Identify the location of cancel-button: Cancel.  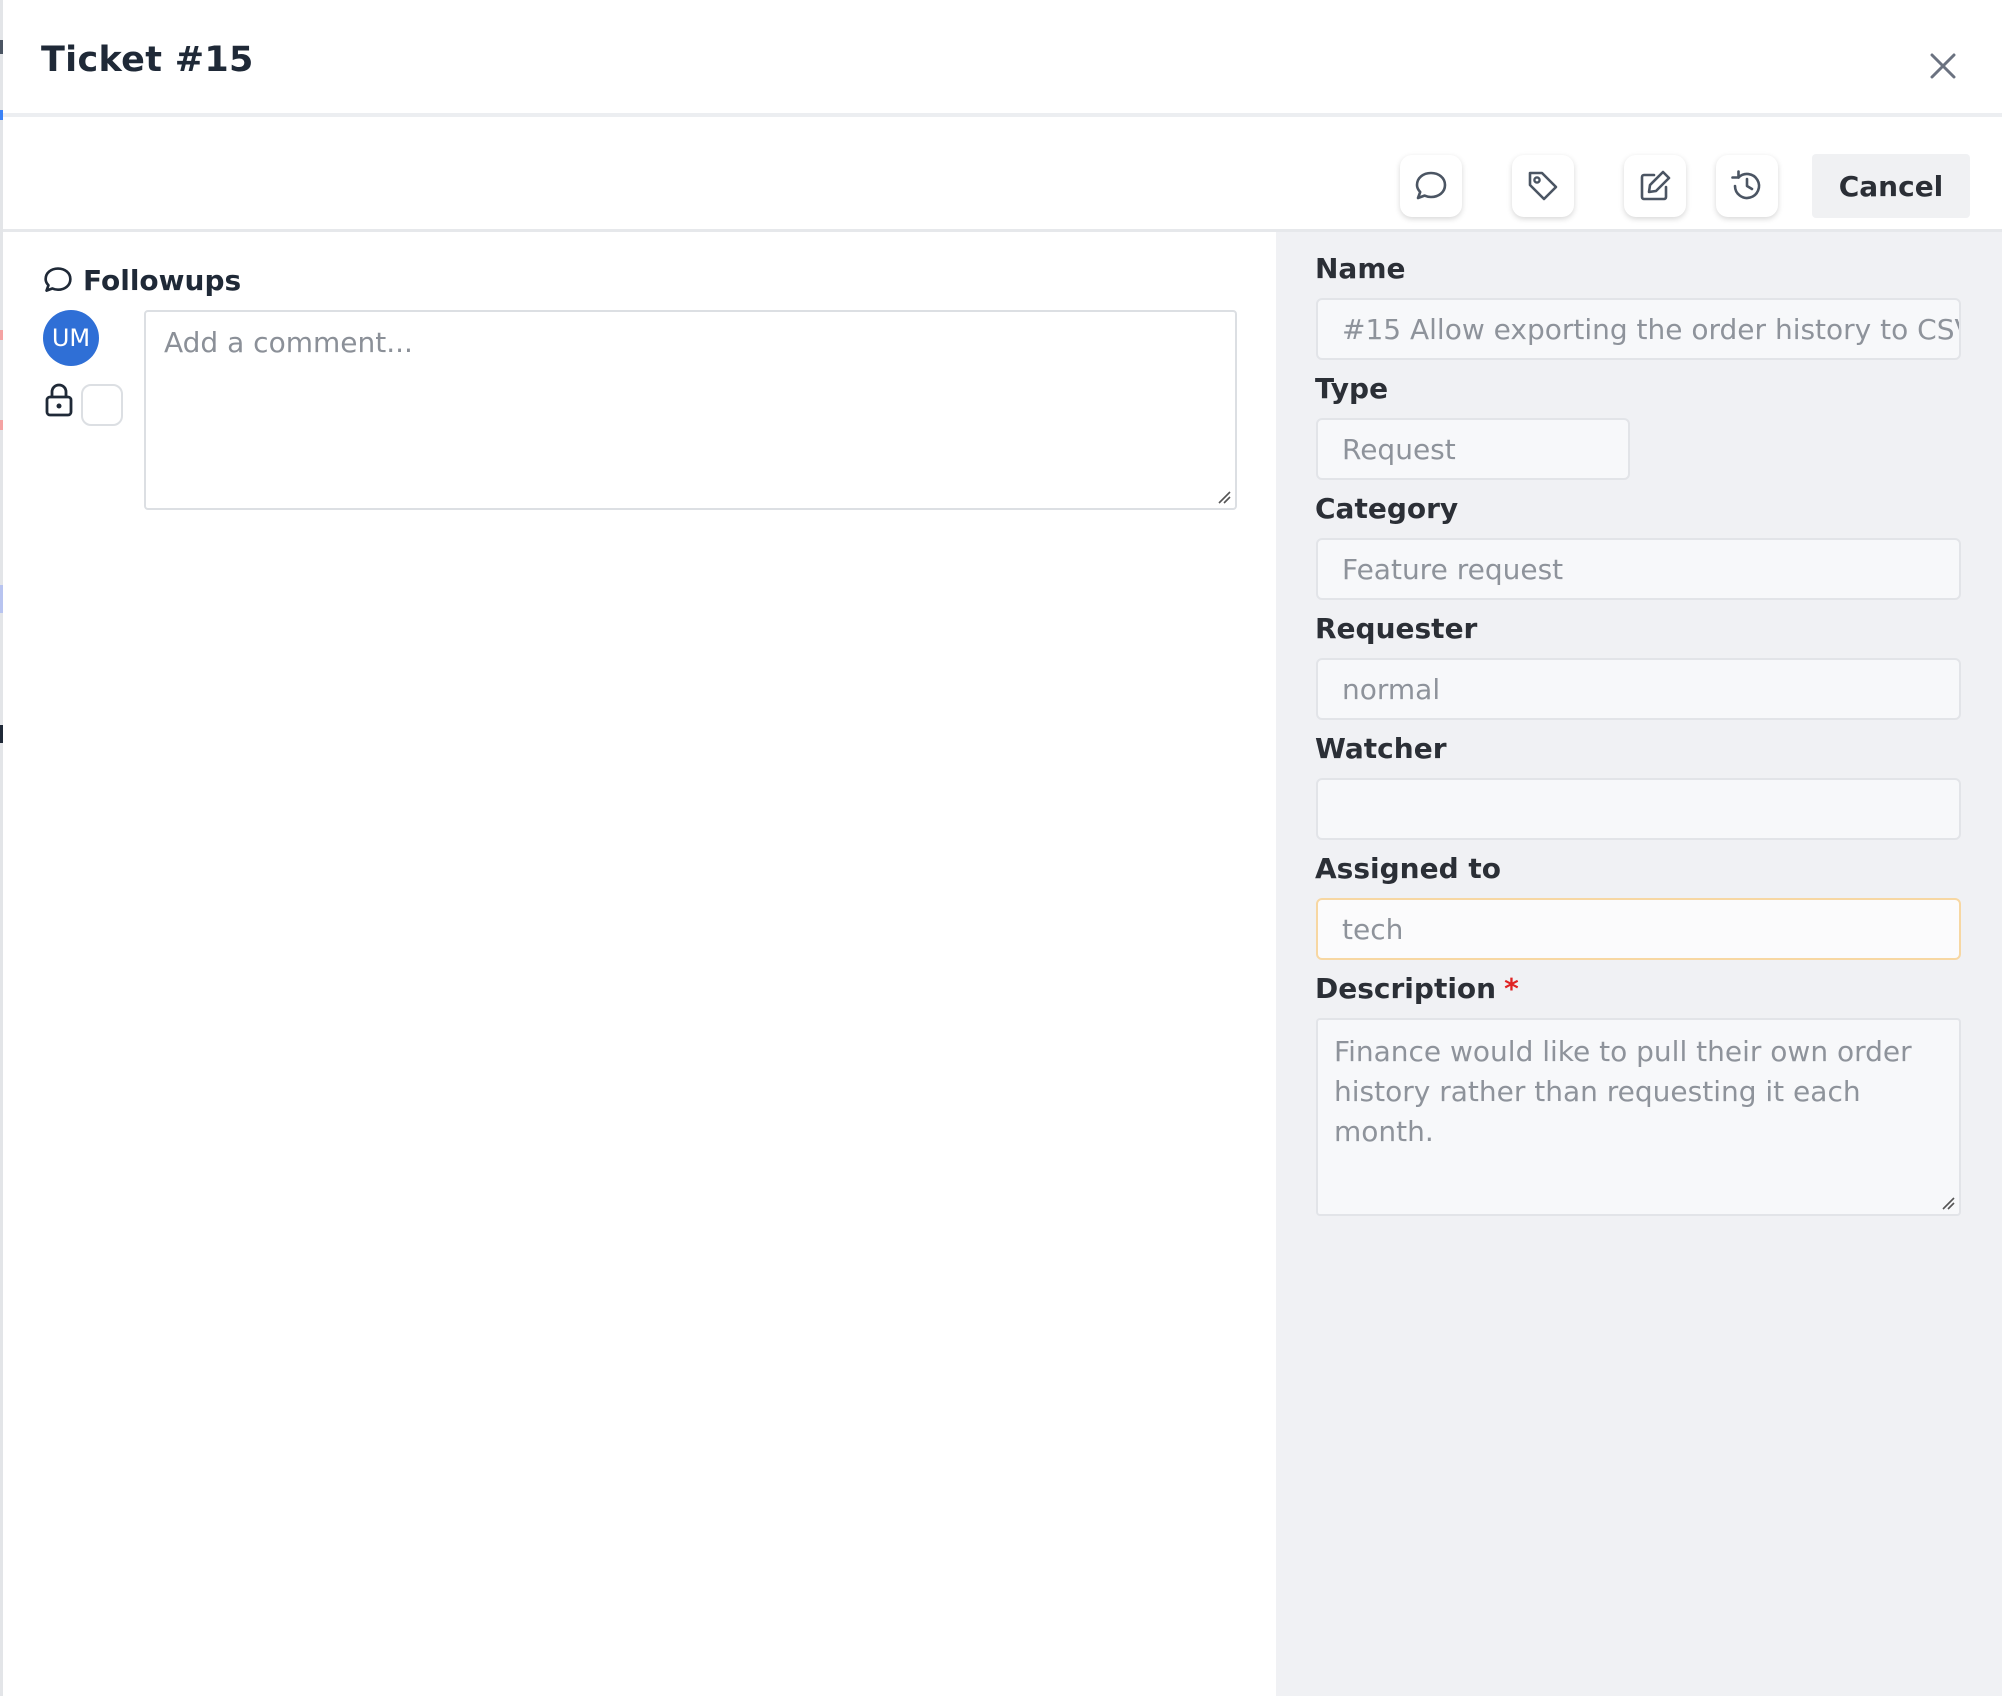
(1891, 186).